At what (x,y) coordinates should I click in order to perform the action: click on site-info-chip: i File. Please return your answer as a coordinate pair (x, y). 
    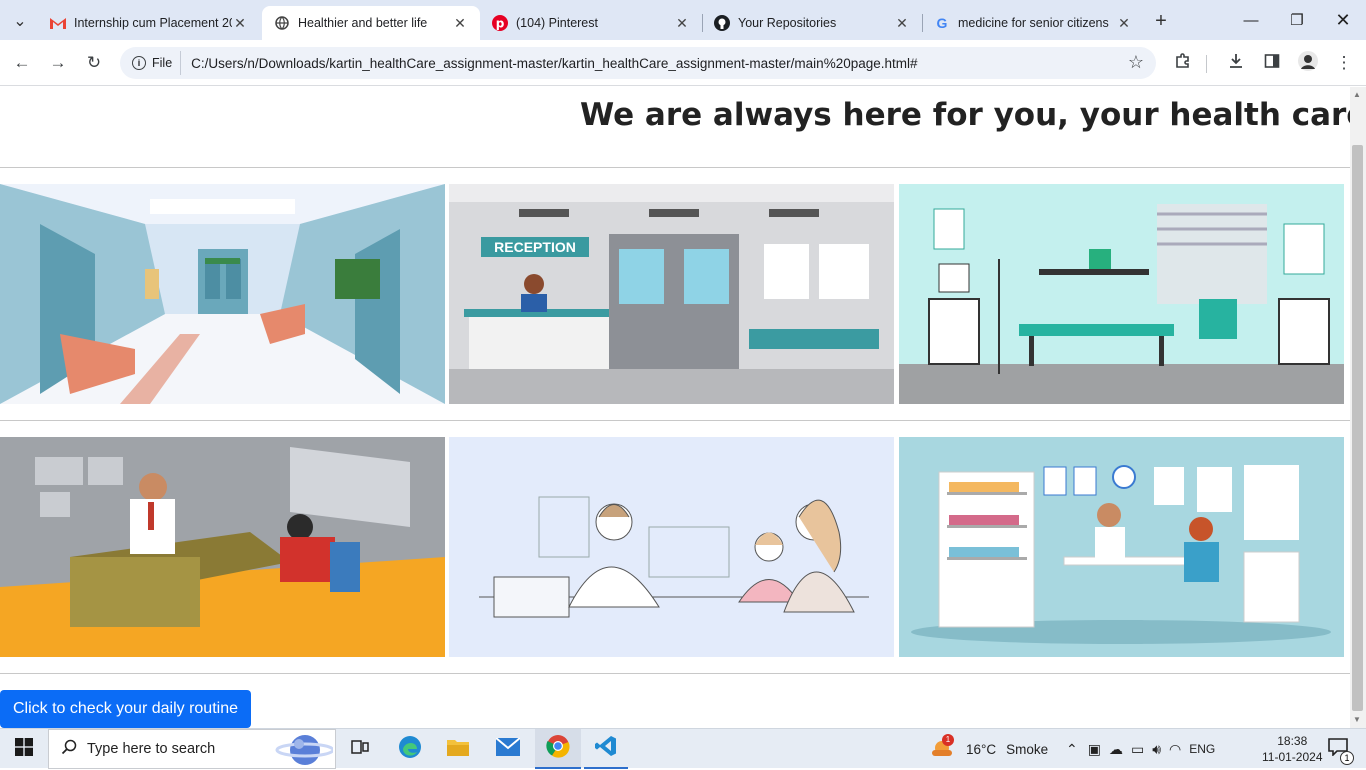
    Looking at the image, I should click on (155, 63).